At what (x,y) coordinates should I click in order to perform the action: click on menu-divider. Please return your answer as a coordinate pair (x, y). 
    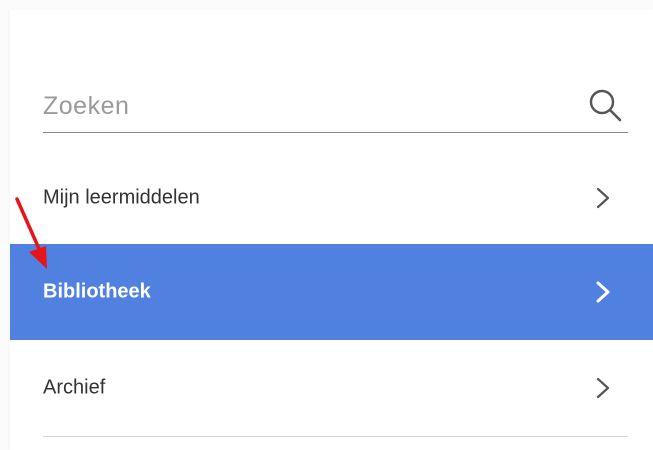
    Looking at the image, I should click on (335, 436).